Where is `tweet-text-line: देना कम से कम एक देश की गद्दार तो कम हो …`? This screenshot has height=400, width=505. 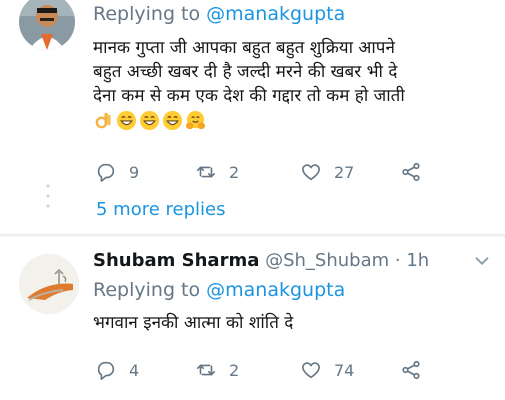
tweet-text-line: देना कम से कम एक देश की गद्दार तो कम हो … is located at coordinates (249, 96).